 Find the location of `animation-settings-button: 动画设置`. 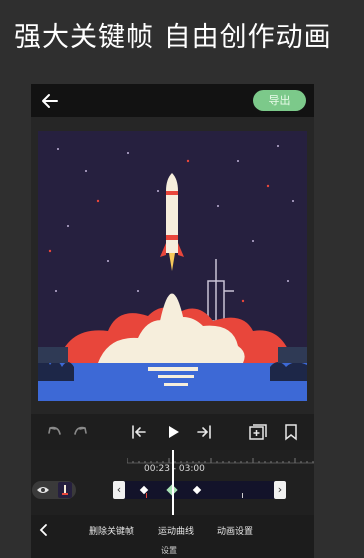

animation-settings-button: 动画设置 is located at coordinates (235, 530).